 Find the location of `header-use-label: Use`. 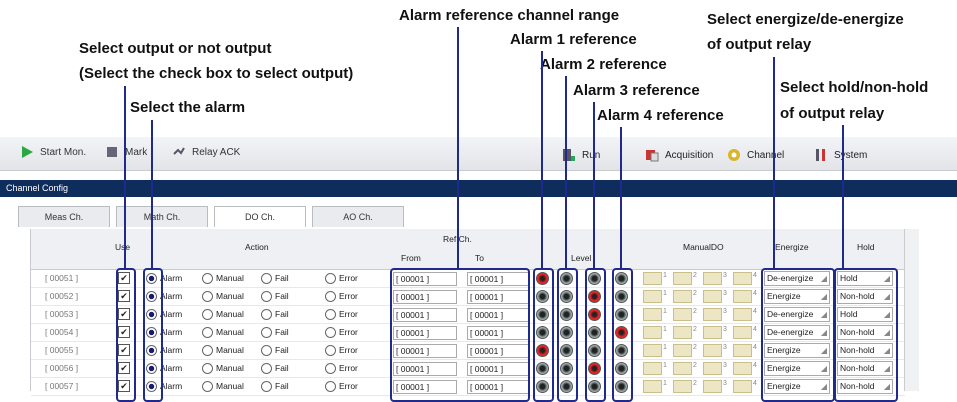

header-use-label: Use is located at coordinates (123, 247).